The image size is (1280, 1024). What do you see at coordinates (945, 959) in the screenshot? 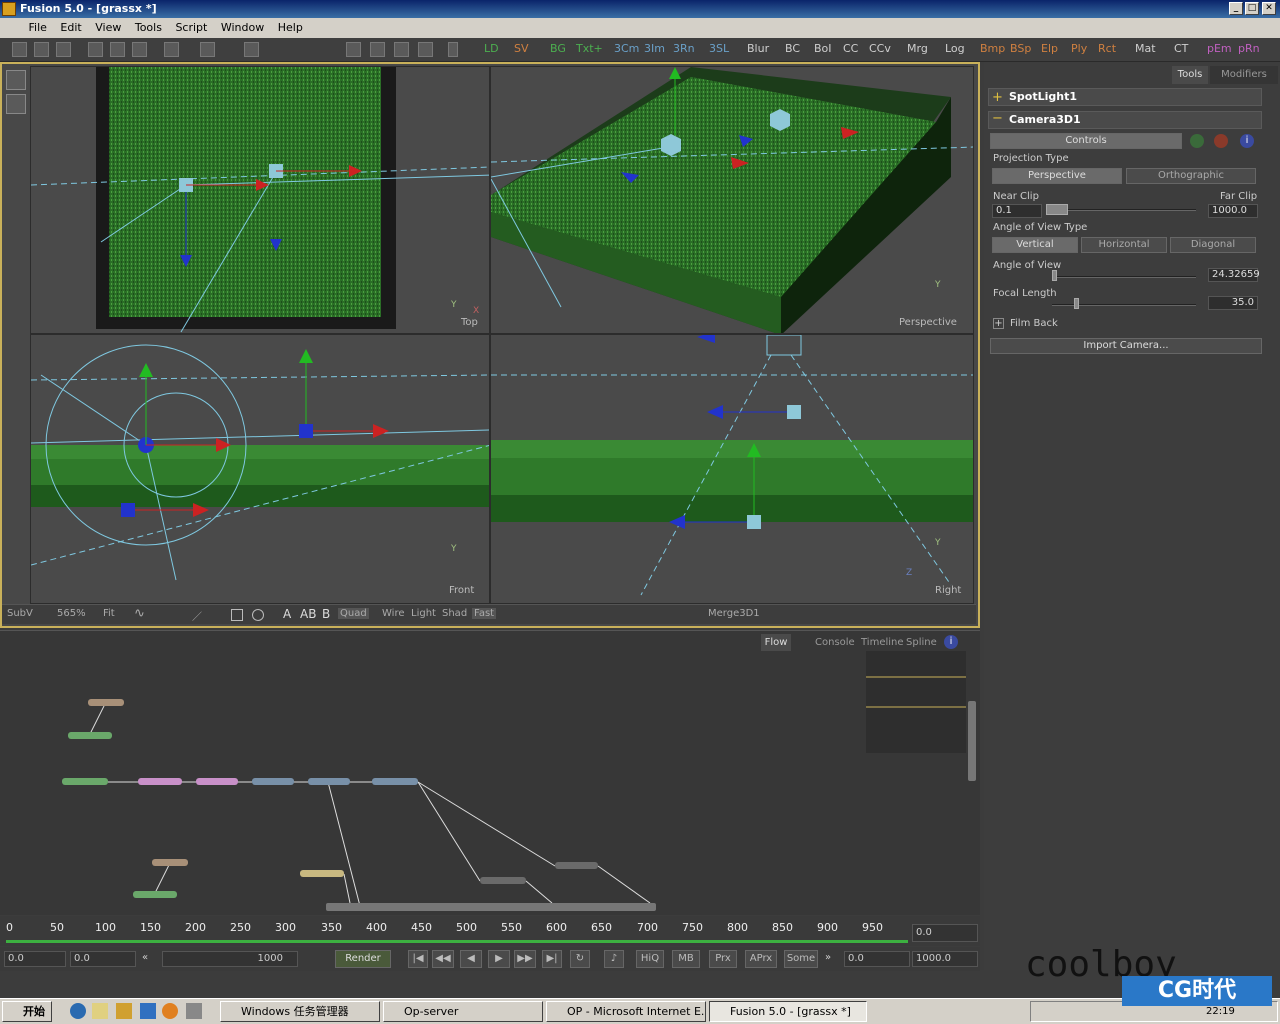
I see `global-end-input: 1000.0` at bounding box center [945, 959].